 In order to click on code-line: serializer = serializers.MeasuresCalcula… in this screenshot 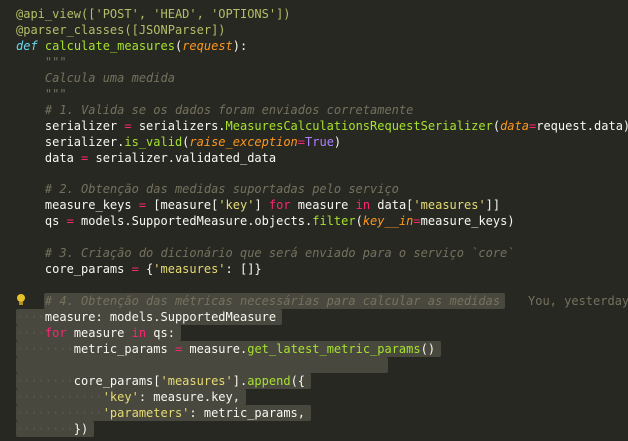, I will do `click(314, 126)`.